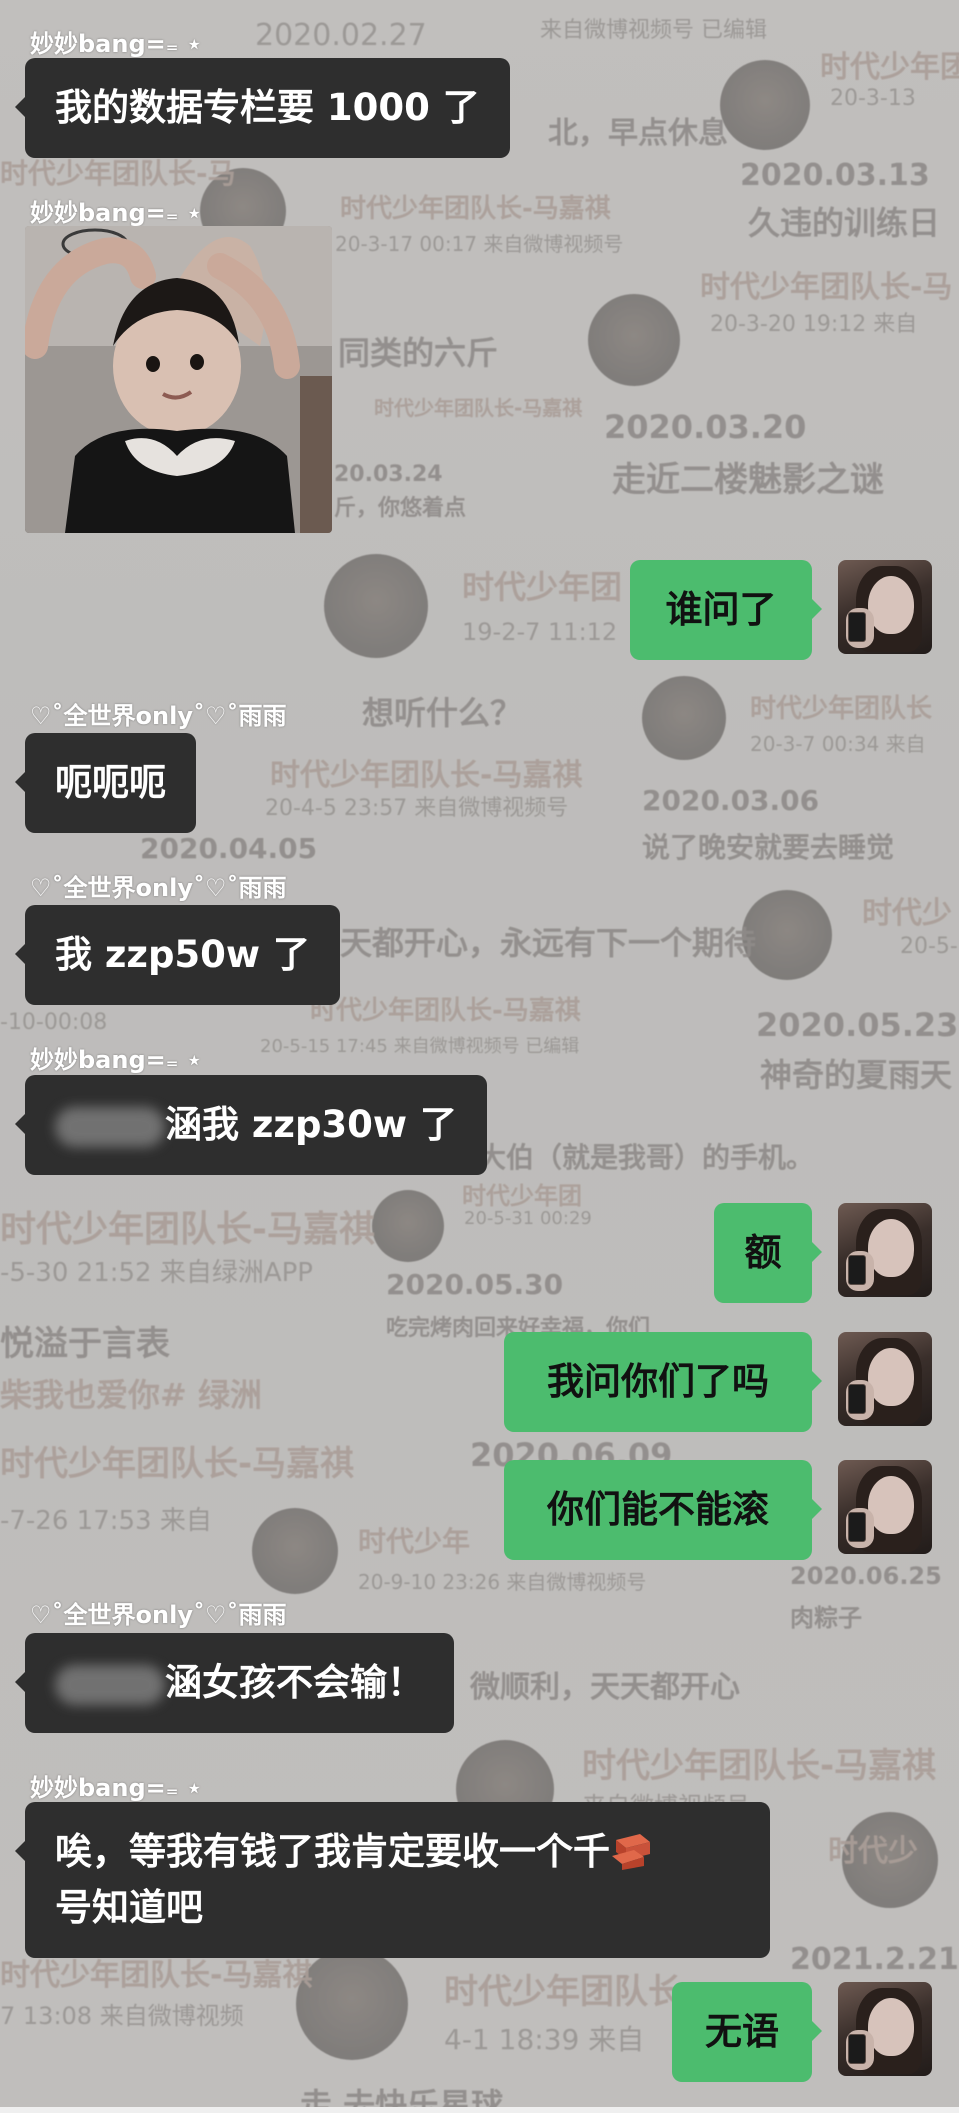 This screenshot has width=959, height=2113. I want to click on message-bubble-outgoing: 我问你们了吗, so click(663, 1382).